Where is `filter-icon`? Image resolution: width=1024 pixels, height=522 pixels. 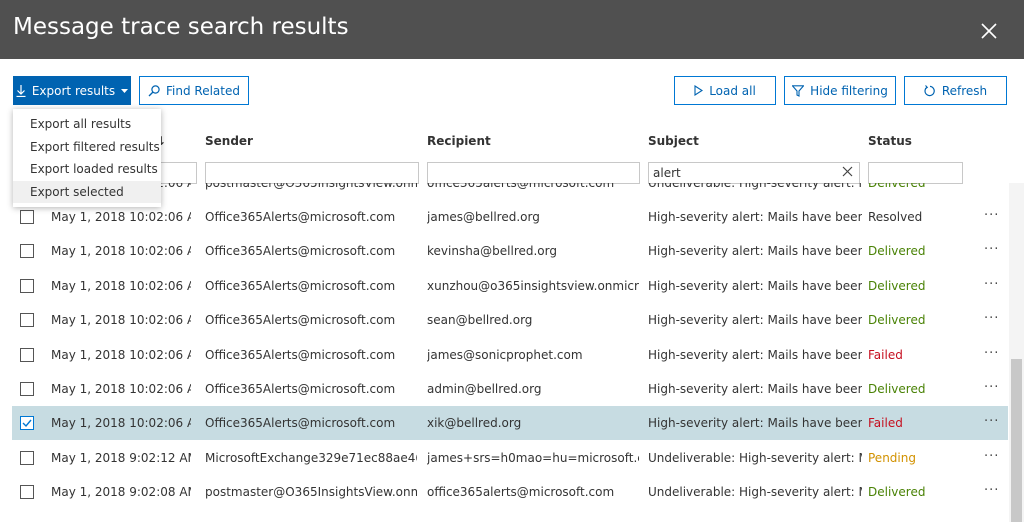 filter-icon is located at coordinates (798, 90).